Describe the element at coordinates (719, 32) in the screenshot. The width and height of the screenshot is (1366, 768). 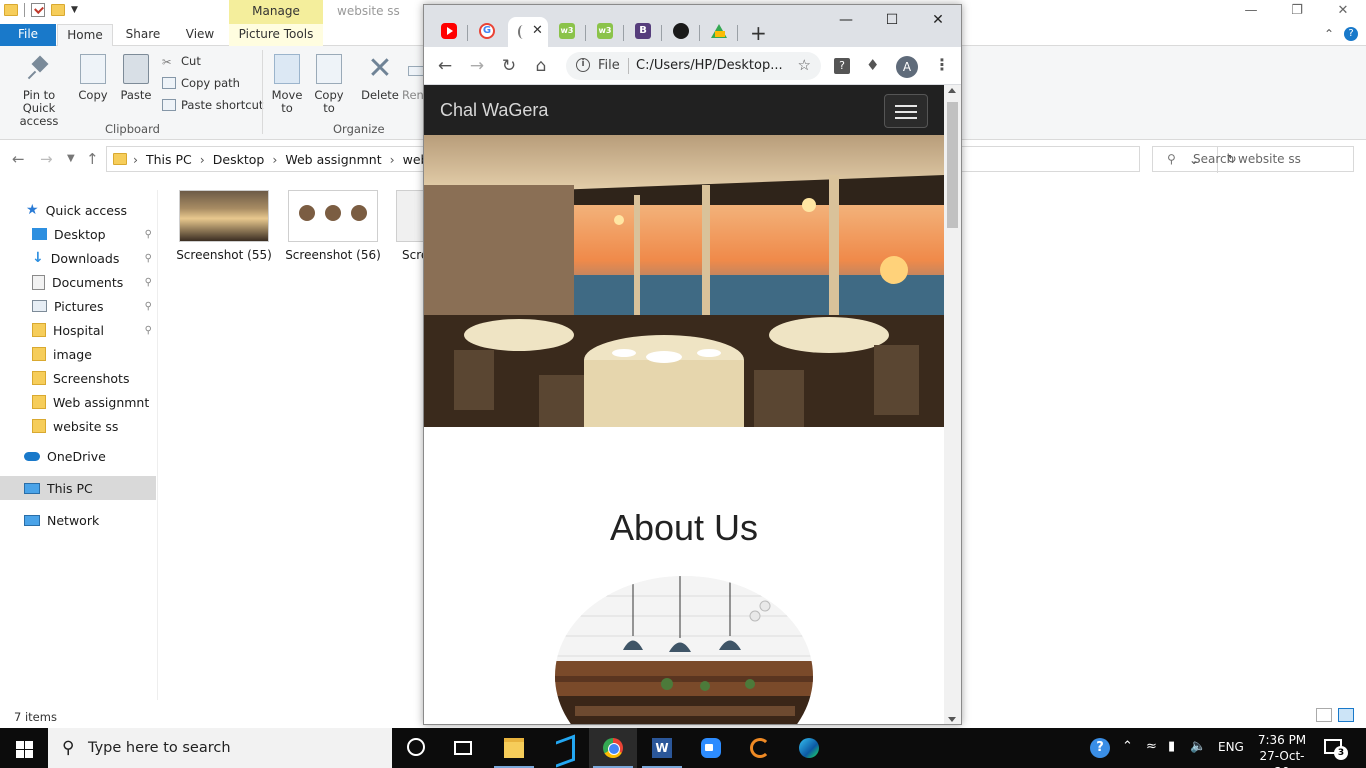
I see `tab-google-drive` at that location.